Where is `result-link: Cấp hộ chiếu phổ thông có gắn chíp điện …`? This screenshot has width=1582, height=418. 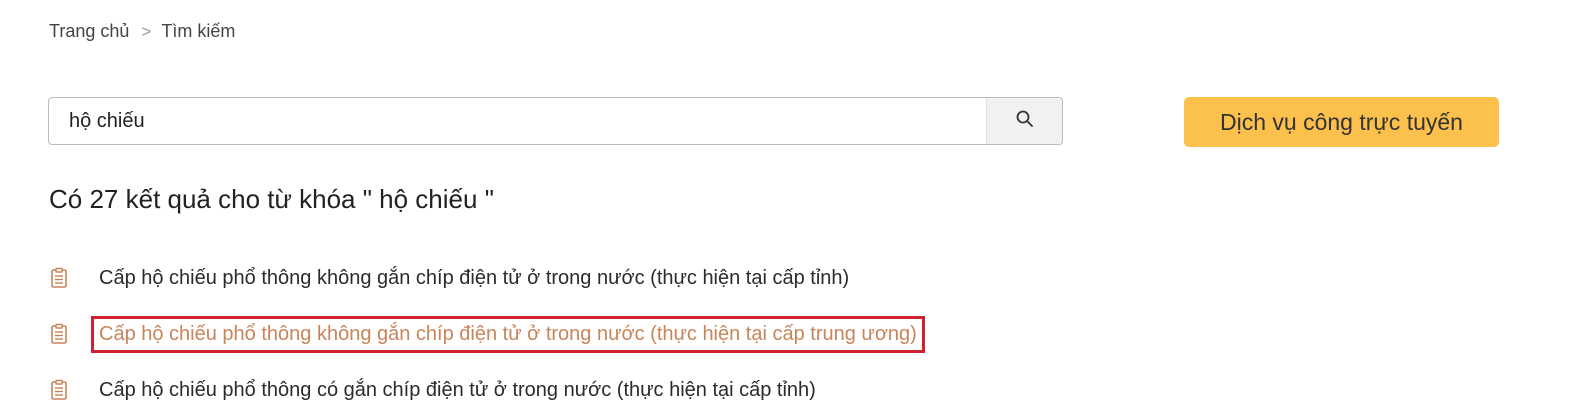 result-link: Cấp hộ chiếu phổ thông có gắn chíp điện … is located at coordinates (457, 390).